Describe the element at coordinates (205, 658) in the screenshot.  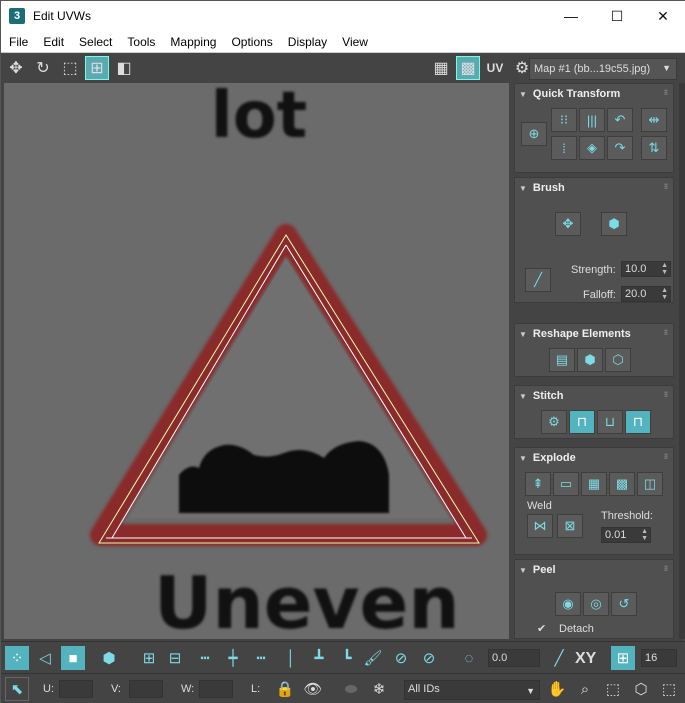
I see `ring-select-icon: ┅` at that location.